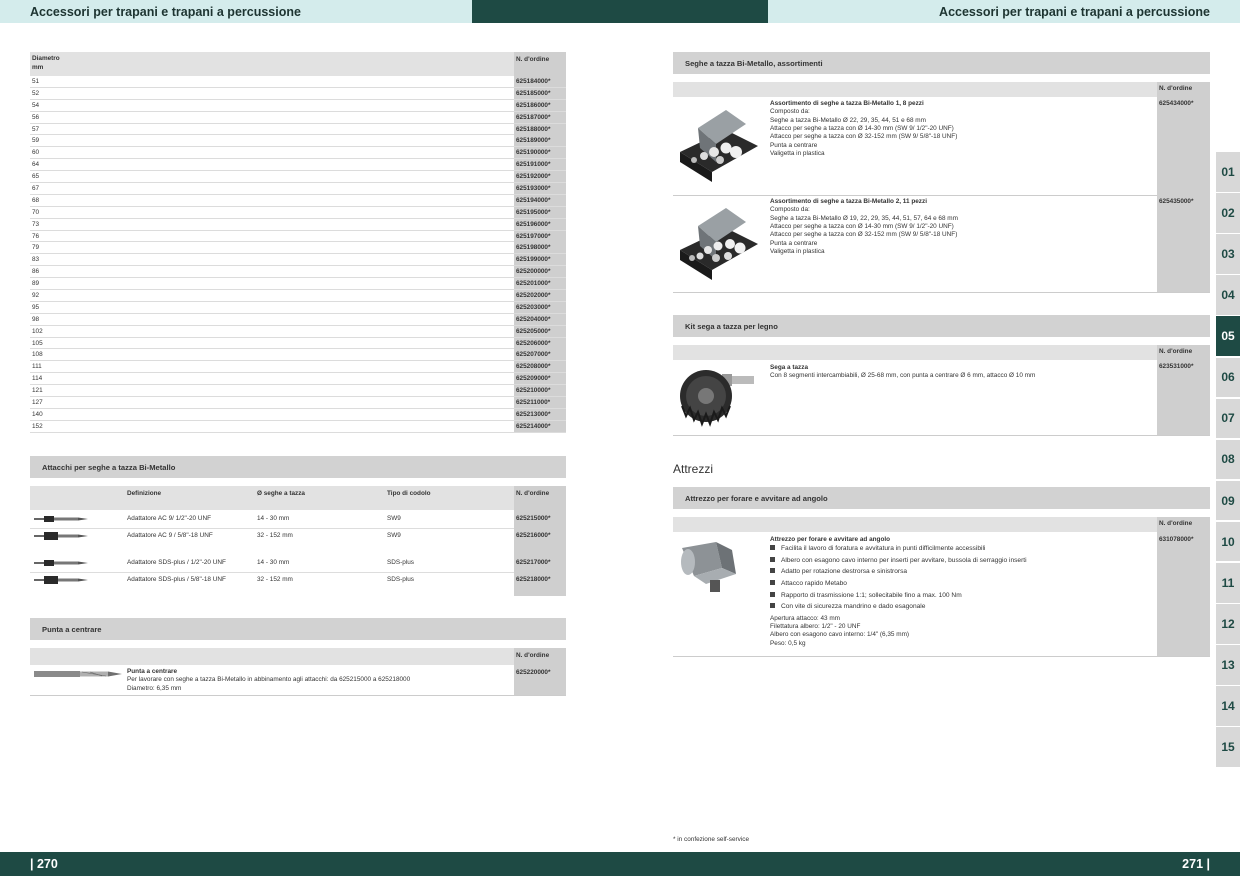  What do you see at coordinates (36, 212) in the screenshot?
I see `diameter-value: 70` at bounding box center [36, 212].